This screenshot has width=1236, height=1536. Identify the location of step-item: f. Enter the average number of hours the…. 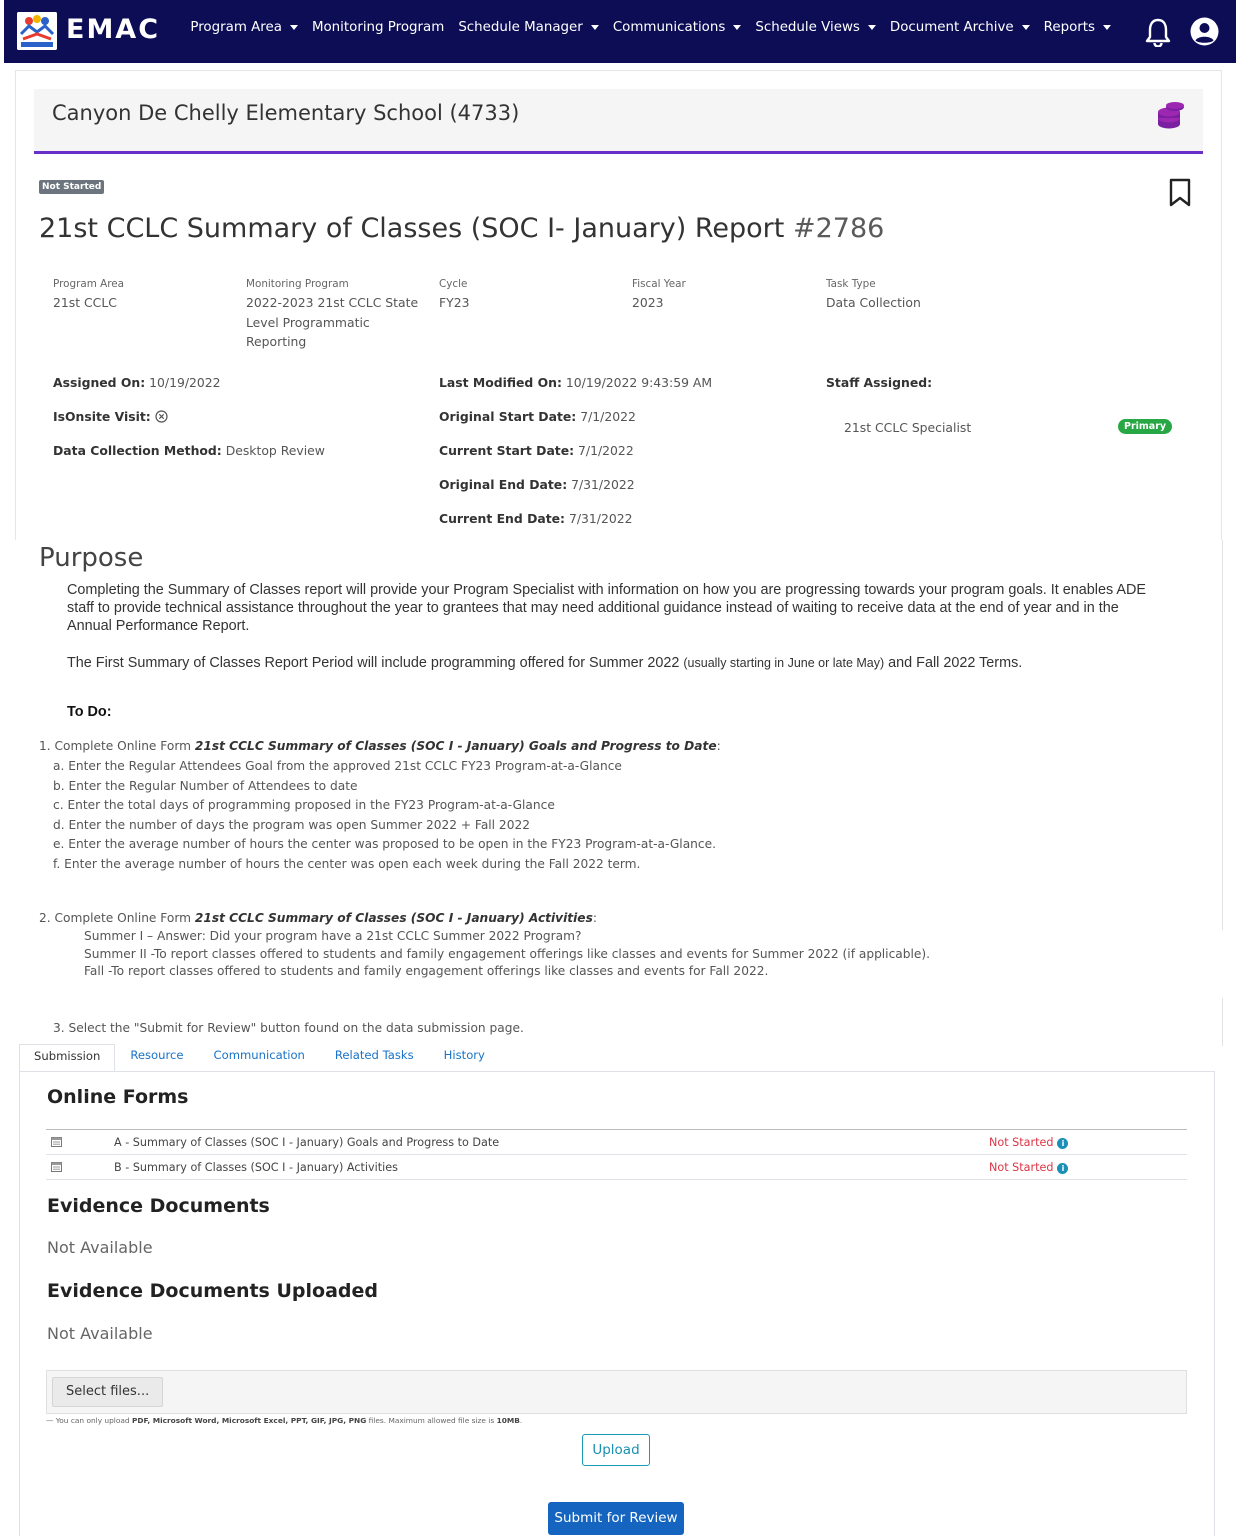
(347, 863).